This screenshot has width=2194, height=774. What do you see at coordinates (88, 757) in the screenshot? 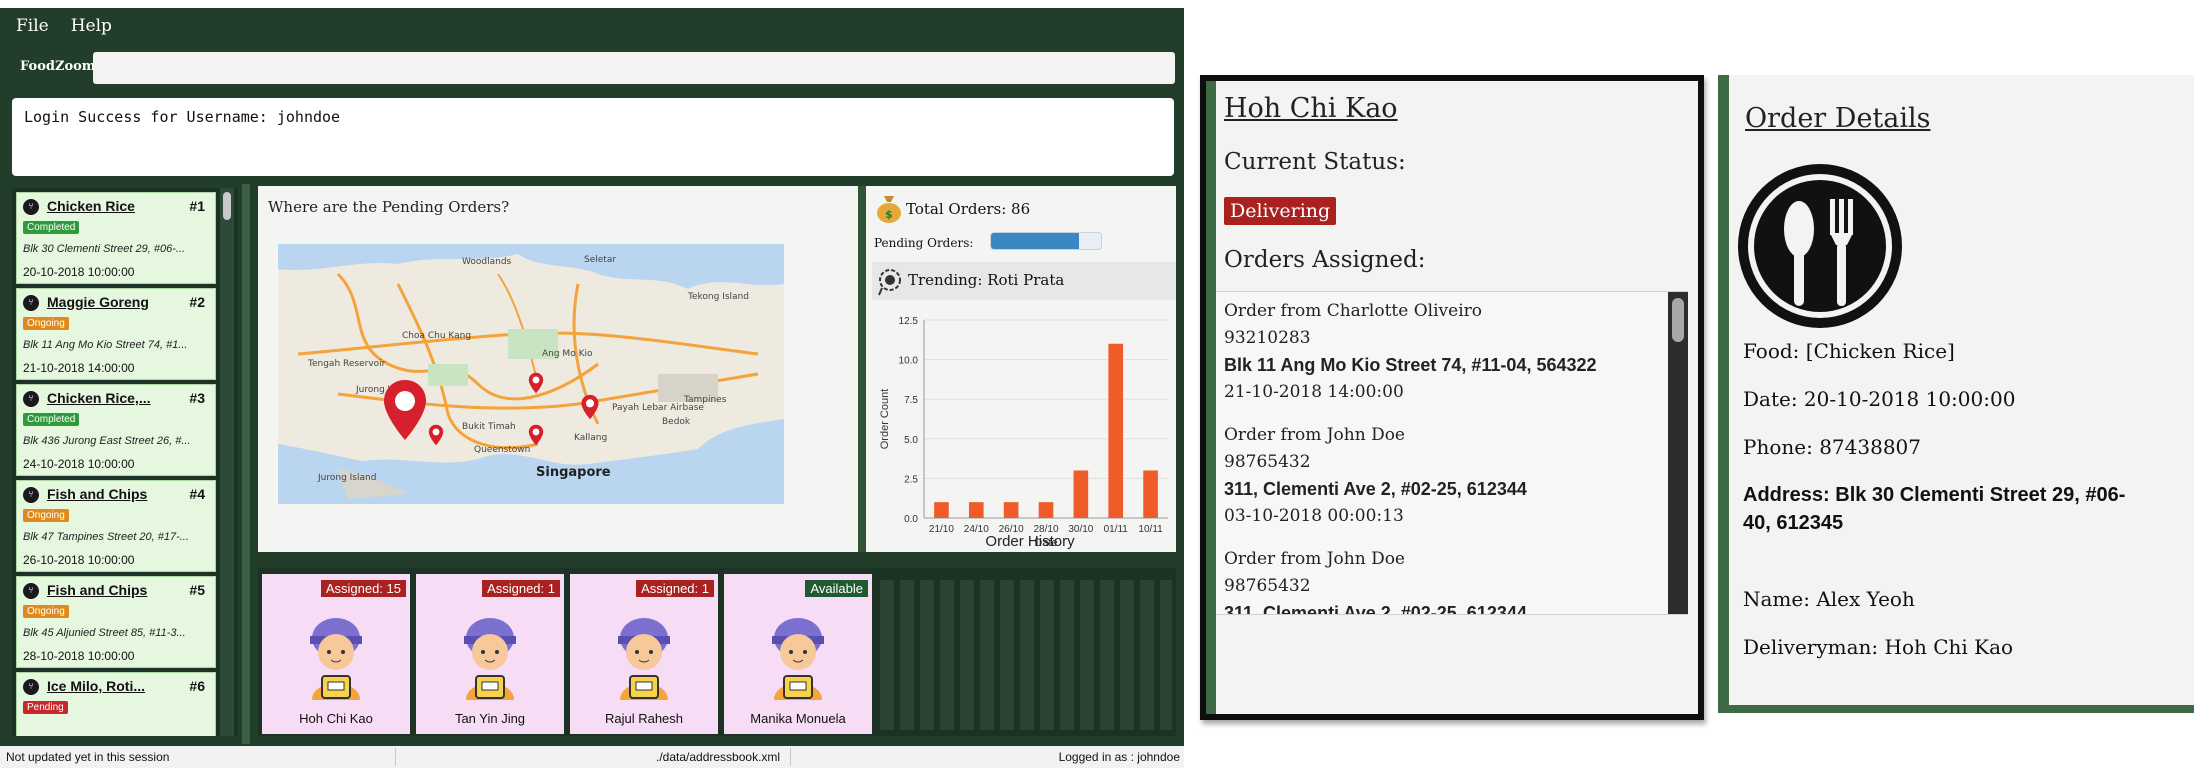
I see `sync-status: Not updated yet in this session` at bounding box center [88, 757].